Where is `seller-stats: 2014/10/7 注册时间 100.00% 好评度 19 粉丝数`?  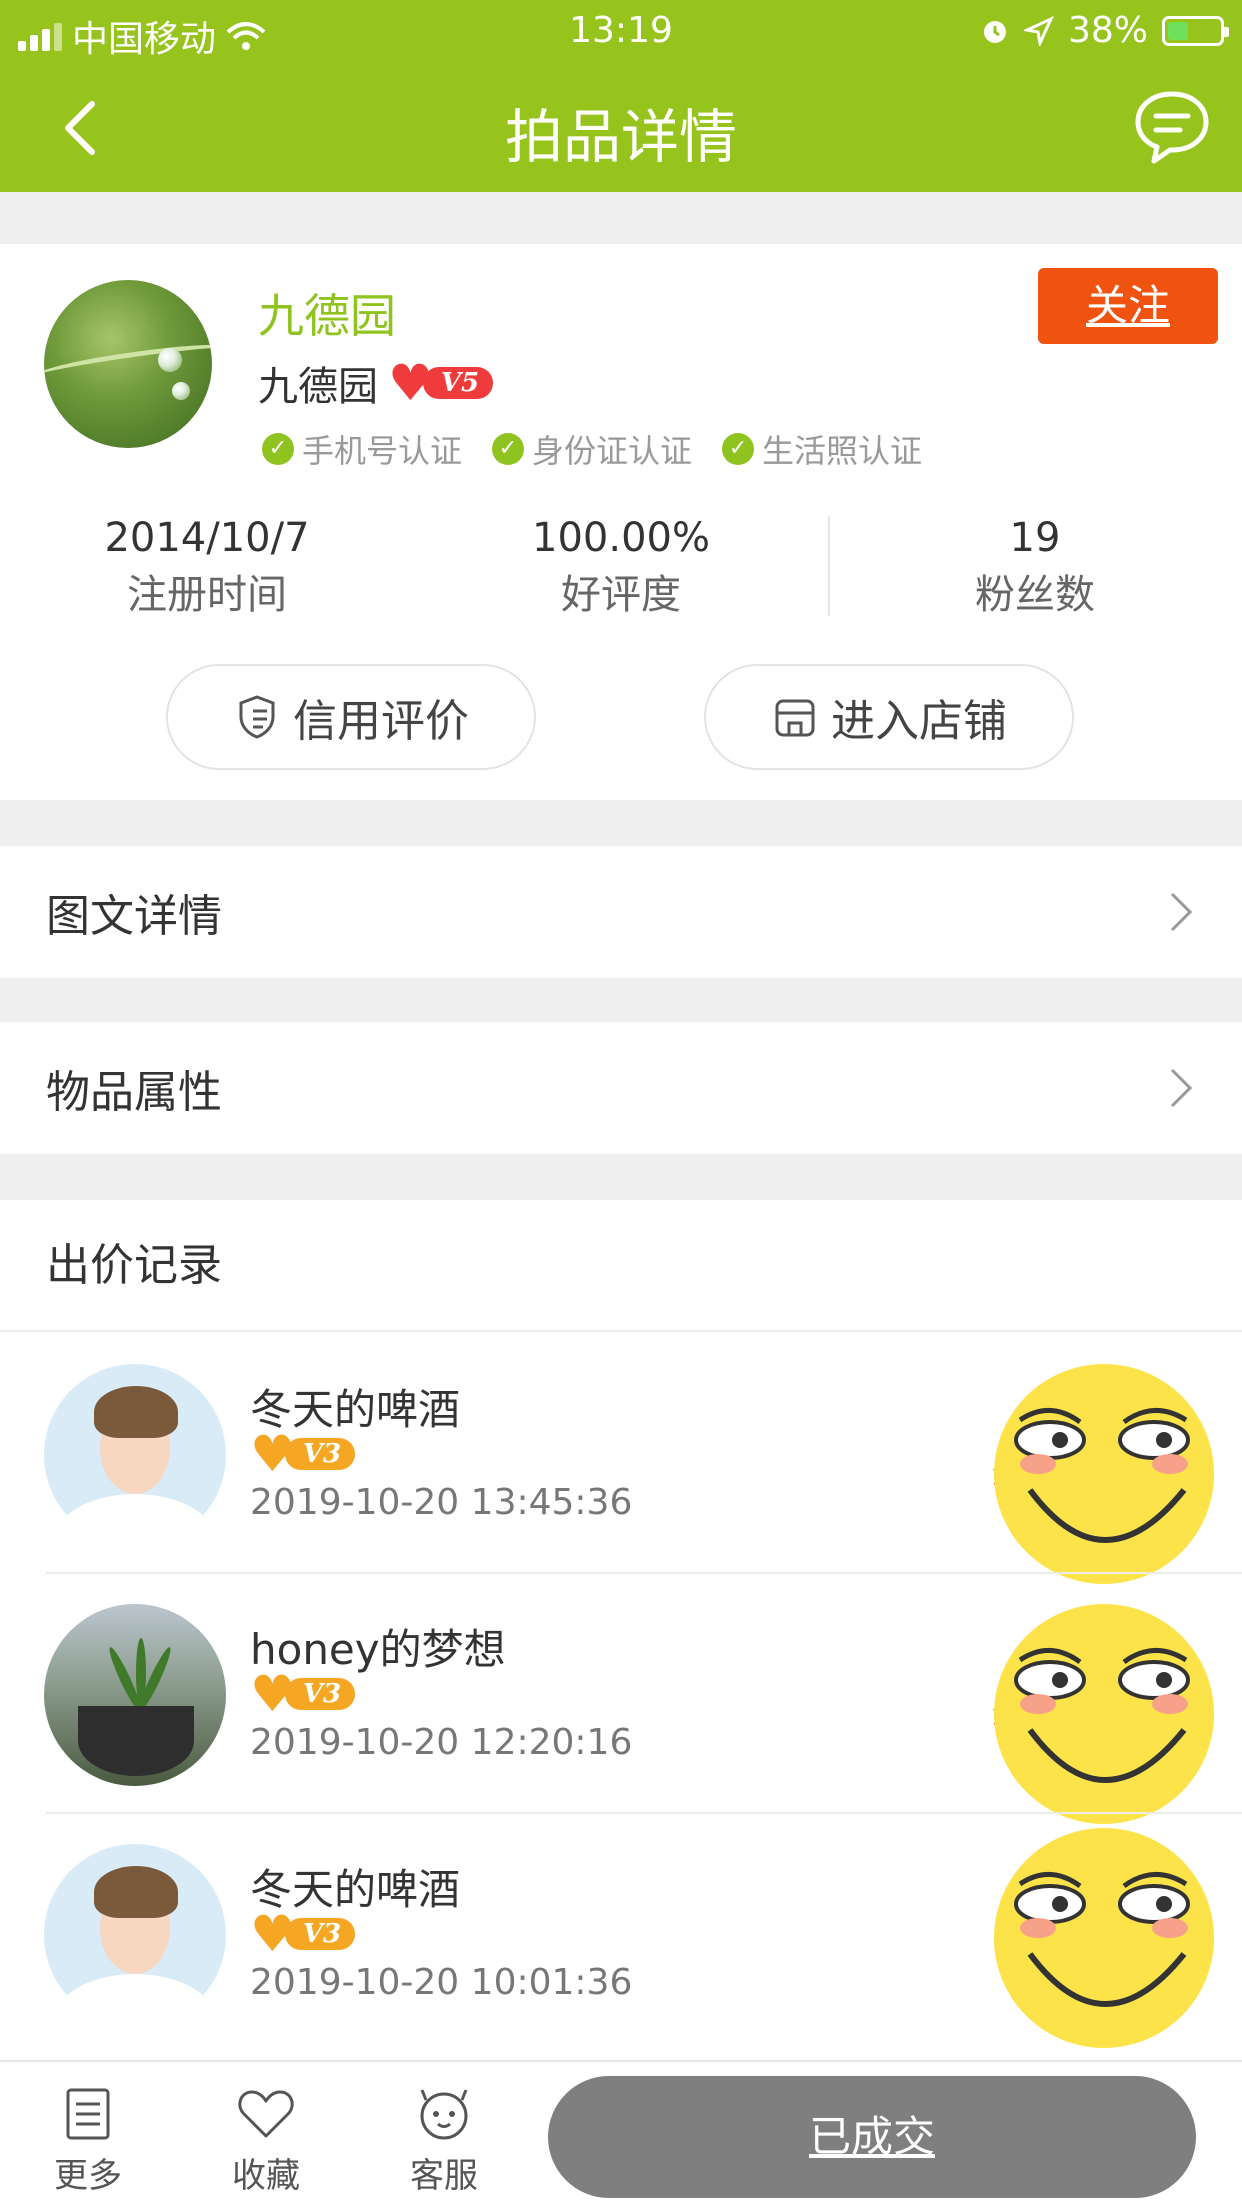 seller-stats: 2014/10/7 注册时间 100.00% 好评度 19 粉丝数 is located at coordinates (621, 567).